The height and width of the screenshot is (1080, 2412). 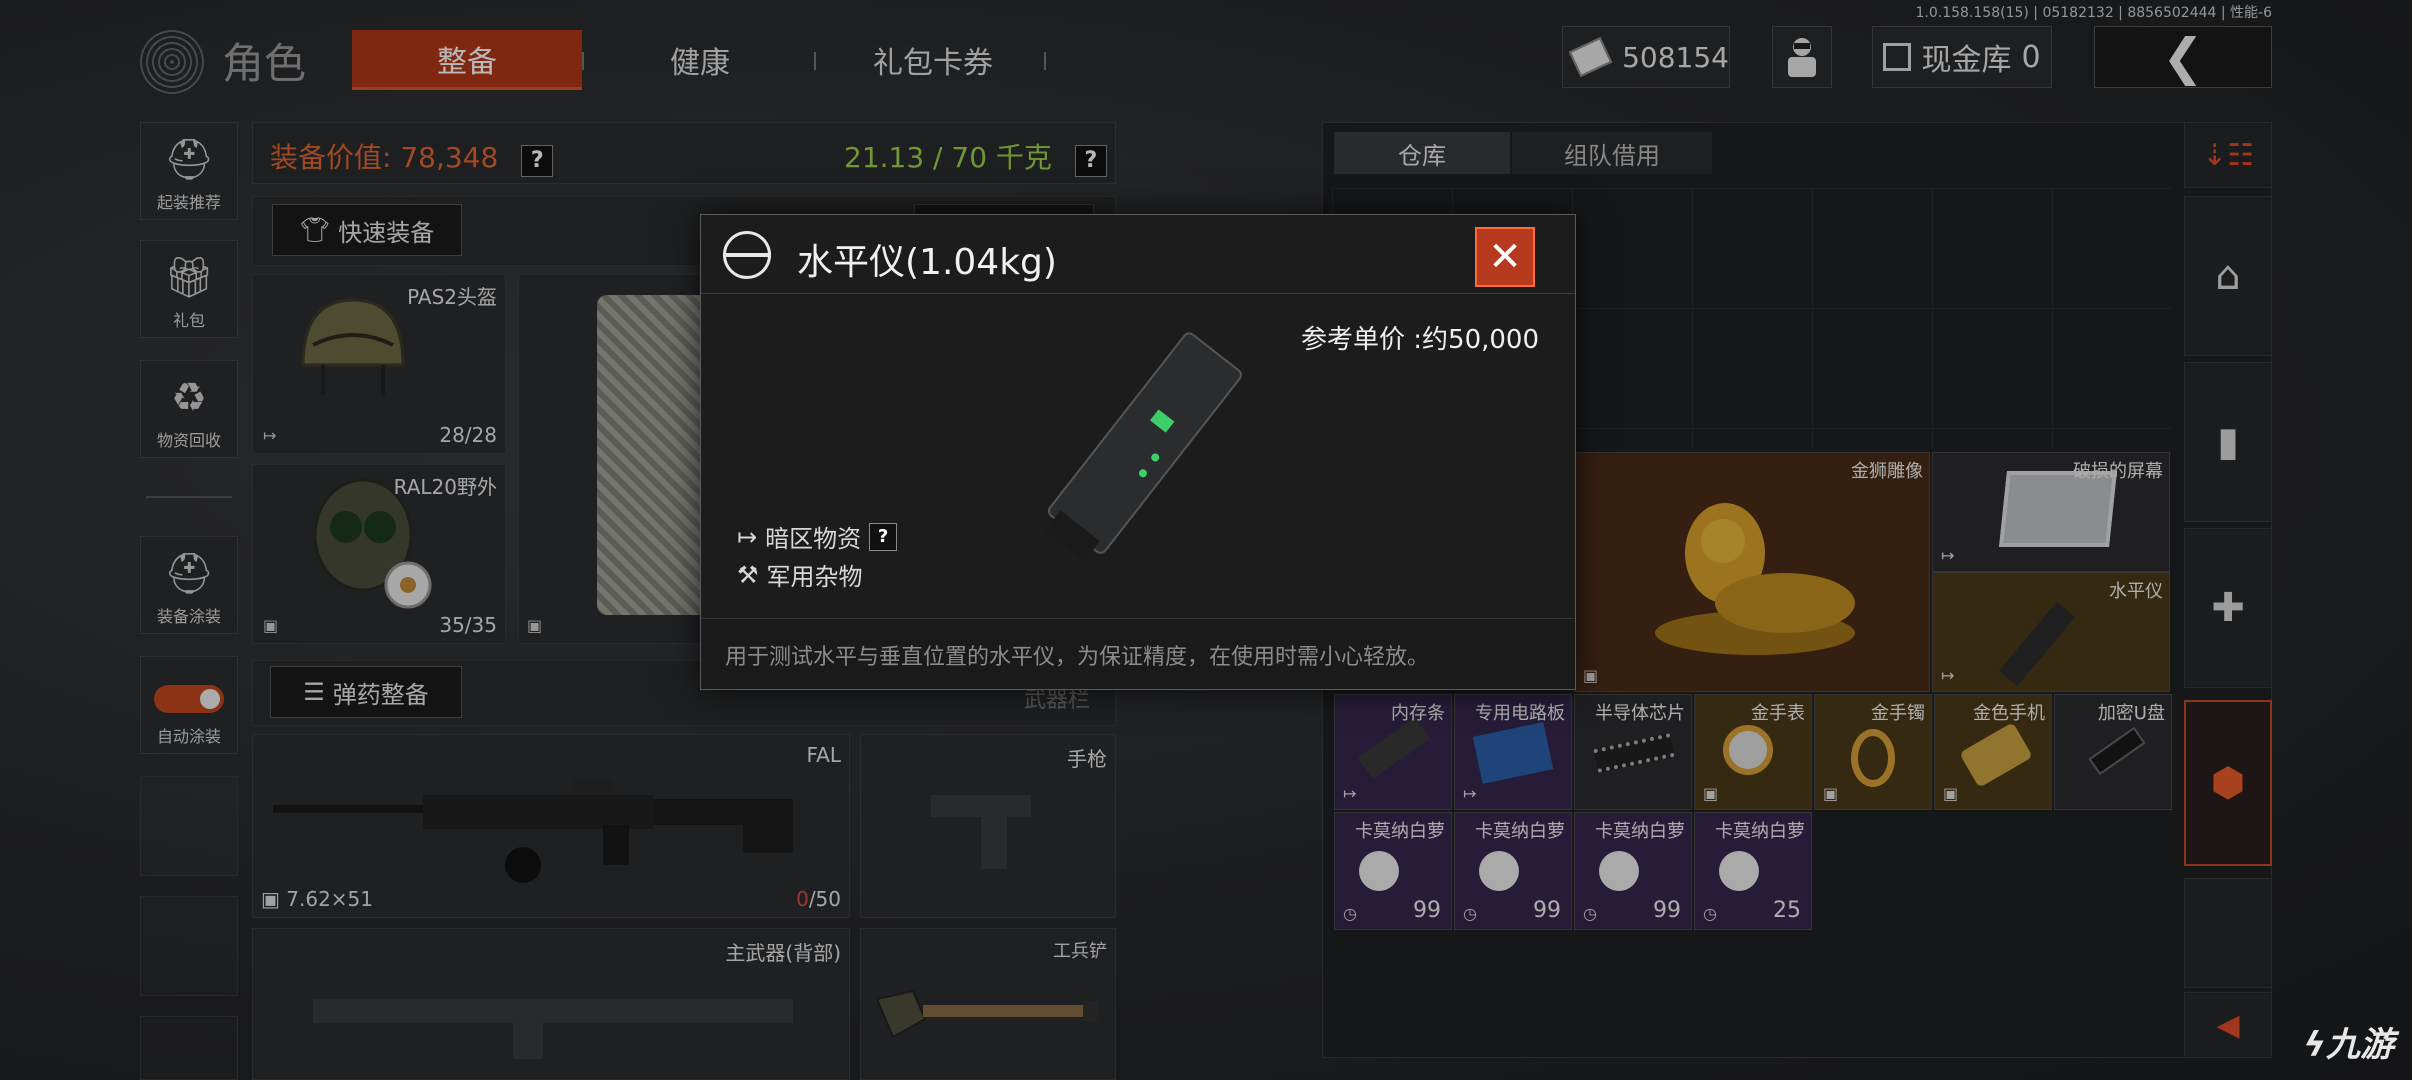 I want to click on close-button: ✕, so click(x=1505, y=257).